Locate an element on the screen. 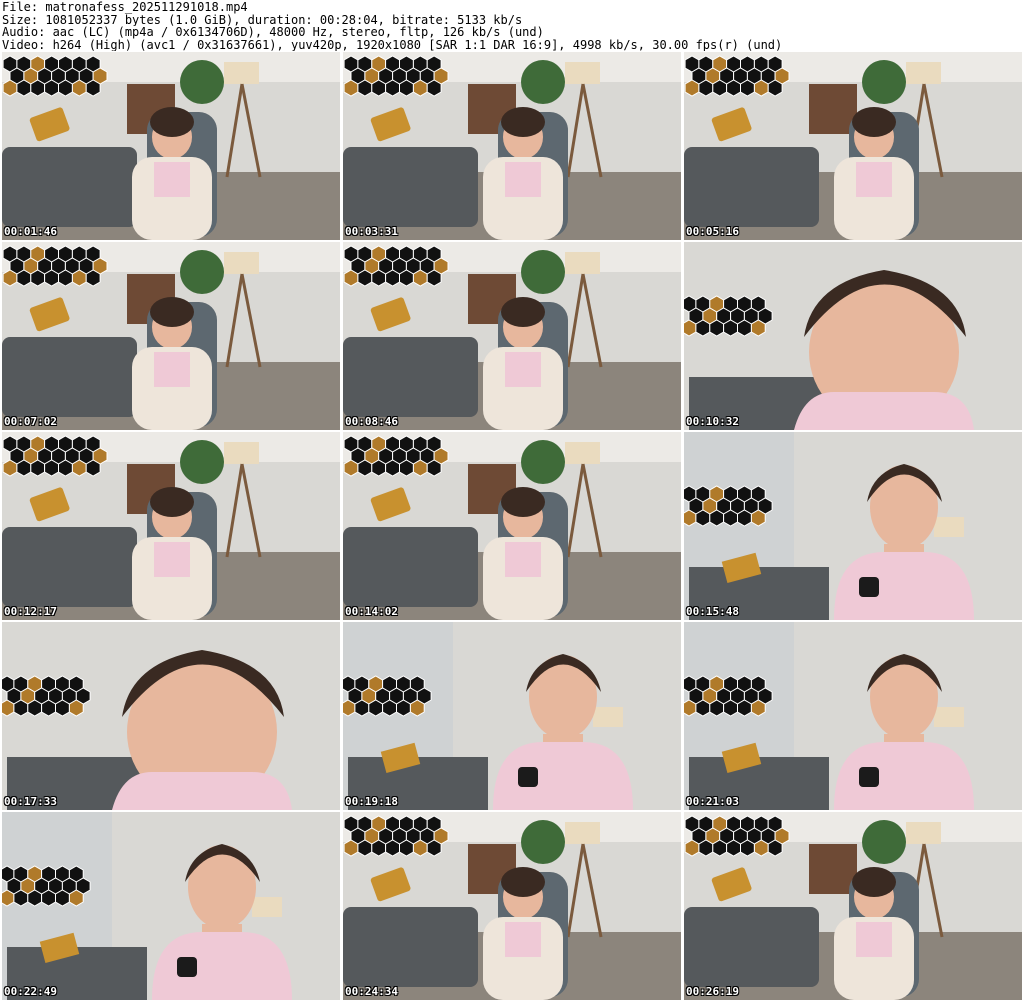 This screenshot has height=1003, width=1024. frame-timestamp: 00:12:17 is located at coordinates (30, 611).